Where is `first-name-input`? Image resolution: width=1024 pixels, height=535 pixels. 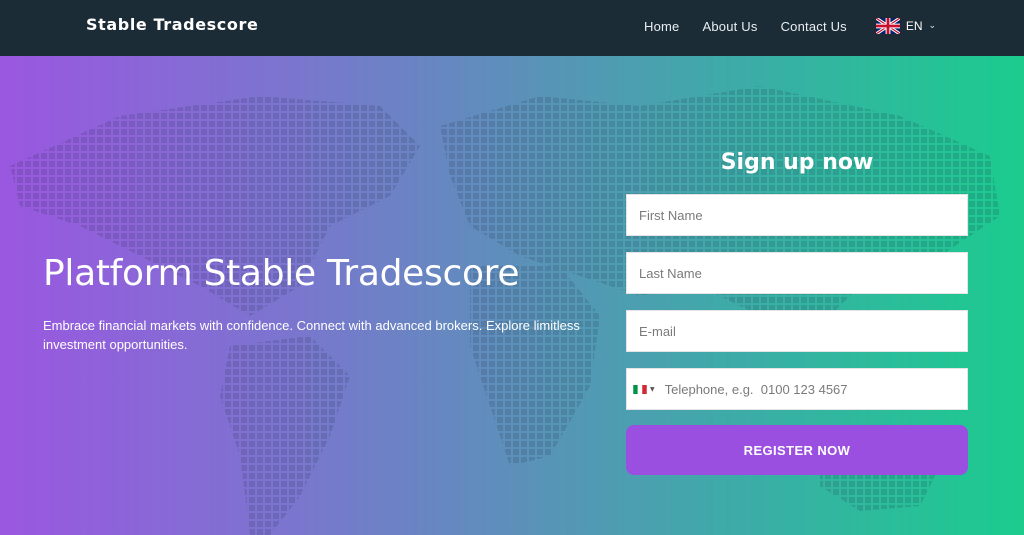 first-name-input is located at coordinates (797, 215).